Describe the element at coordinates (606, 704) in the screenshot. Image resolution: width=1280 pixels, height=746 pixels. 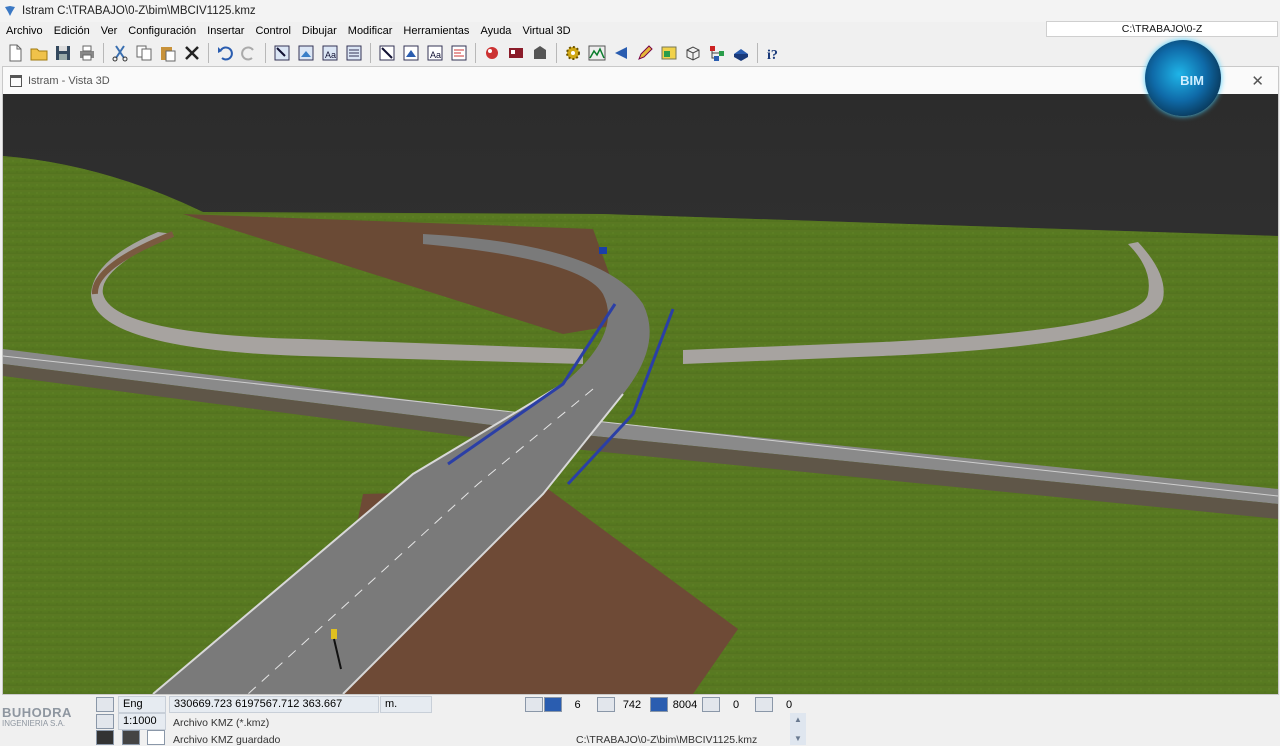
I see `counter-lines-icon` at that location.